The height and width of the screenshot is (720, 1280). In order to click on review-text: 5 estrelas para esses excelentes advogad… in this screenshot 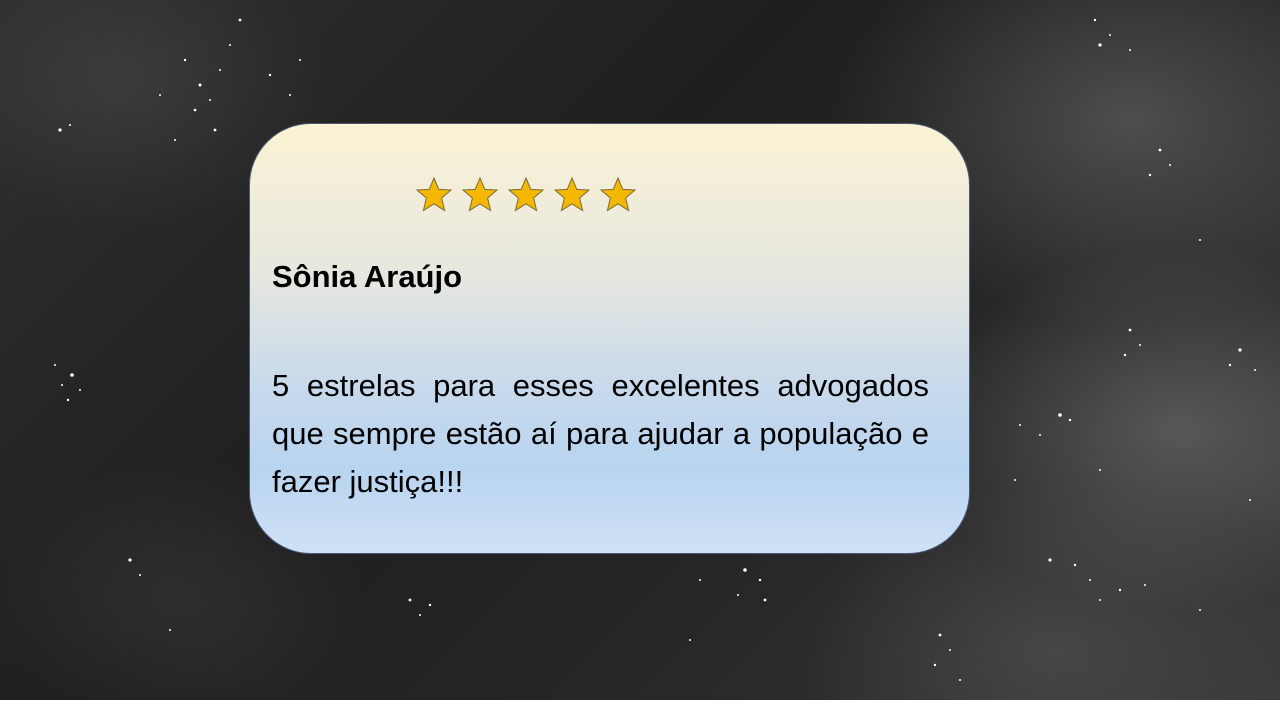, I will do `click(600, 433)`.